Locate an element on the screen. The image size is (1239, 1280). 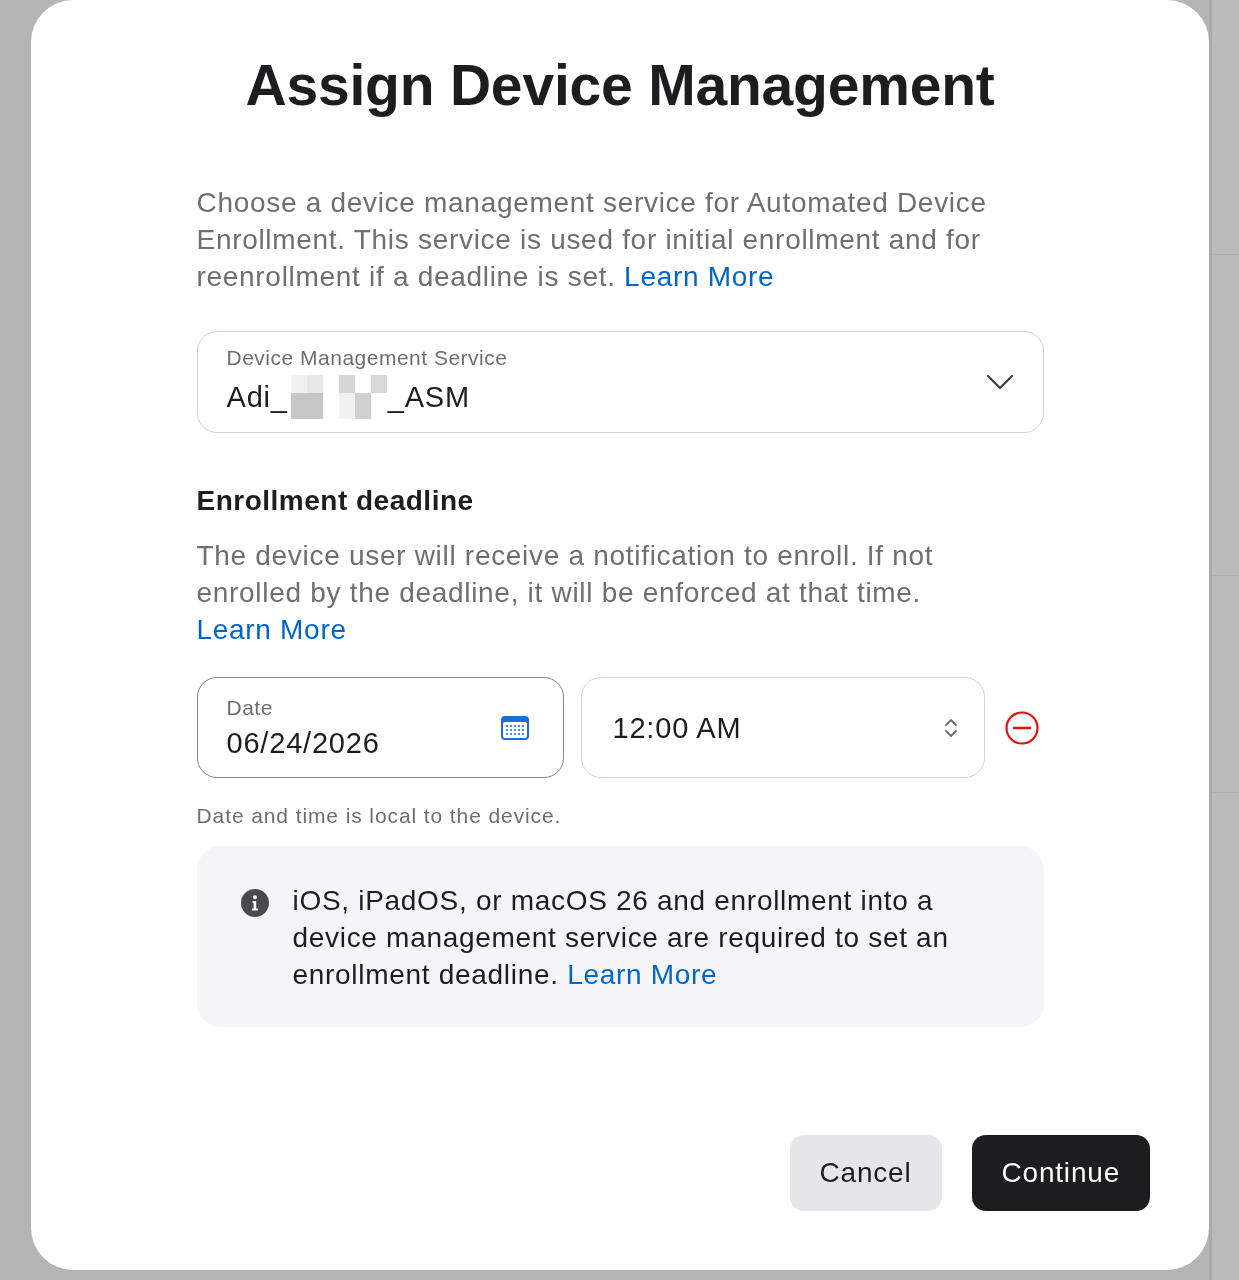
calendar-icon is located at coordinates (514, 727).